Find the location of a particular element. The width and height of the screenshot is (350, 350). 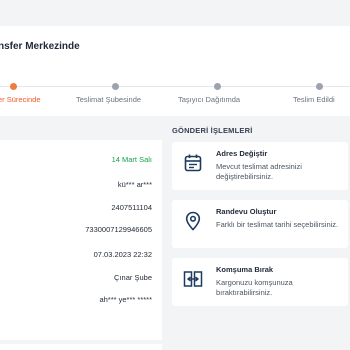

calendar-icon is located at coordinates (193, 163).